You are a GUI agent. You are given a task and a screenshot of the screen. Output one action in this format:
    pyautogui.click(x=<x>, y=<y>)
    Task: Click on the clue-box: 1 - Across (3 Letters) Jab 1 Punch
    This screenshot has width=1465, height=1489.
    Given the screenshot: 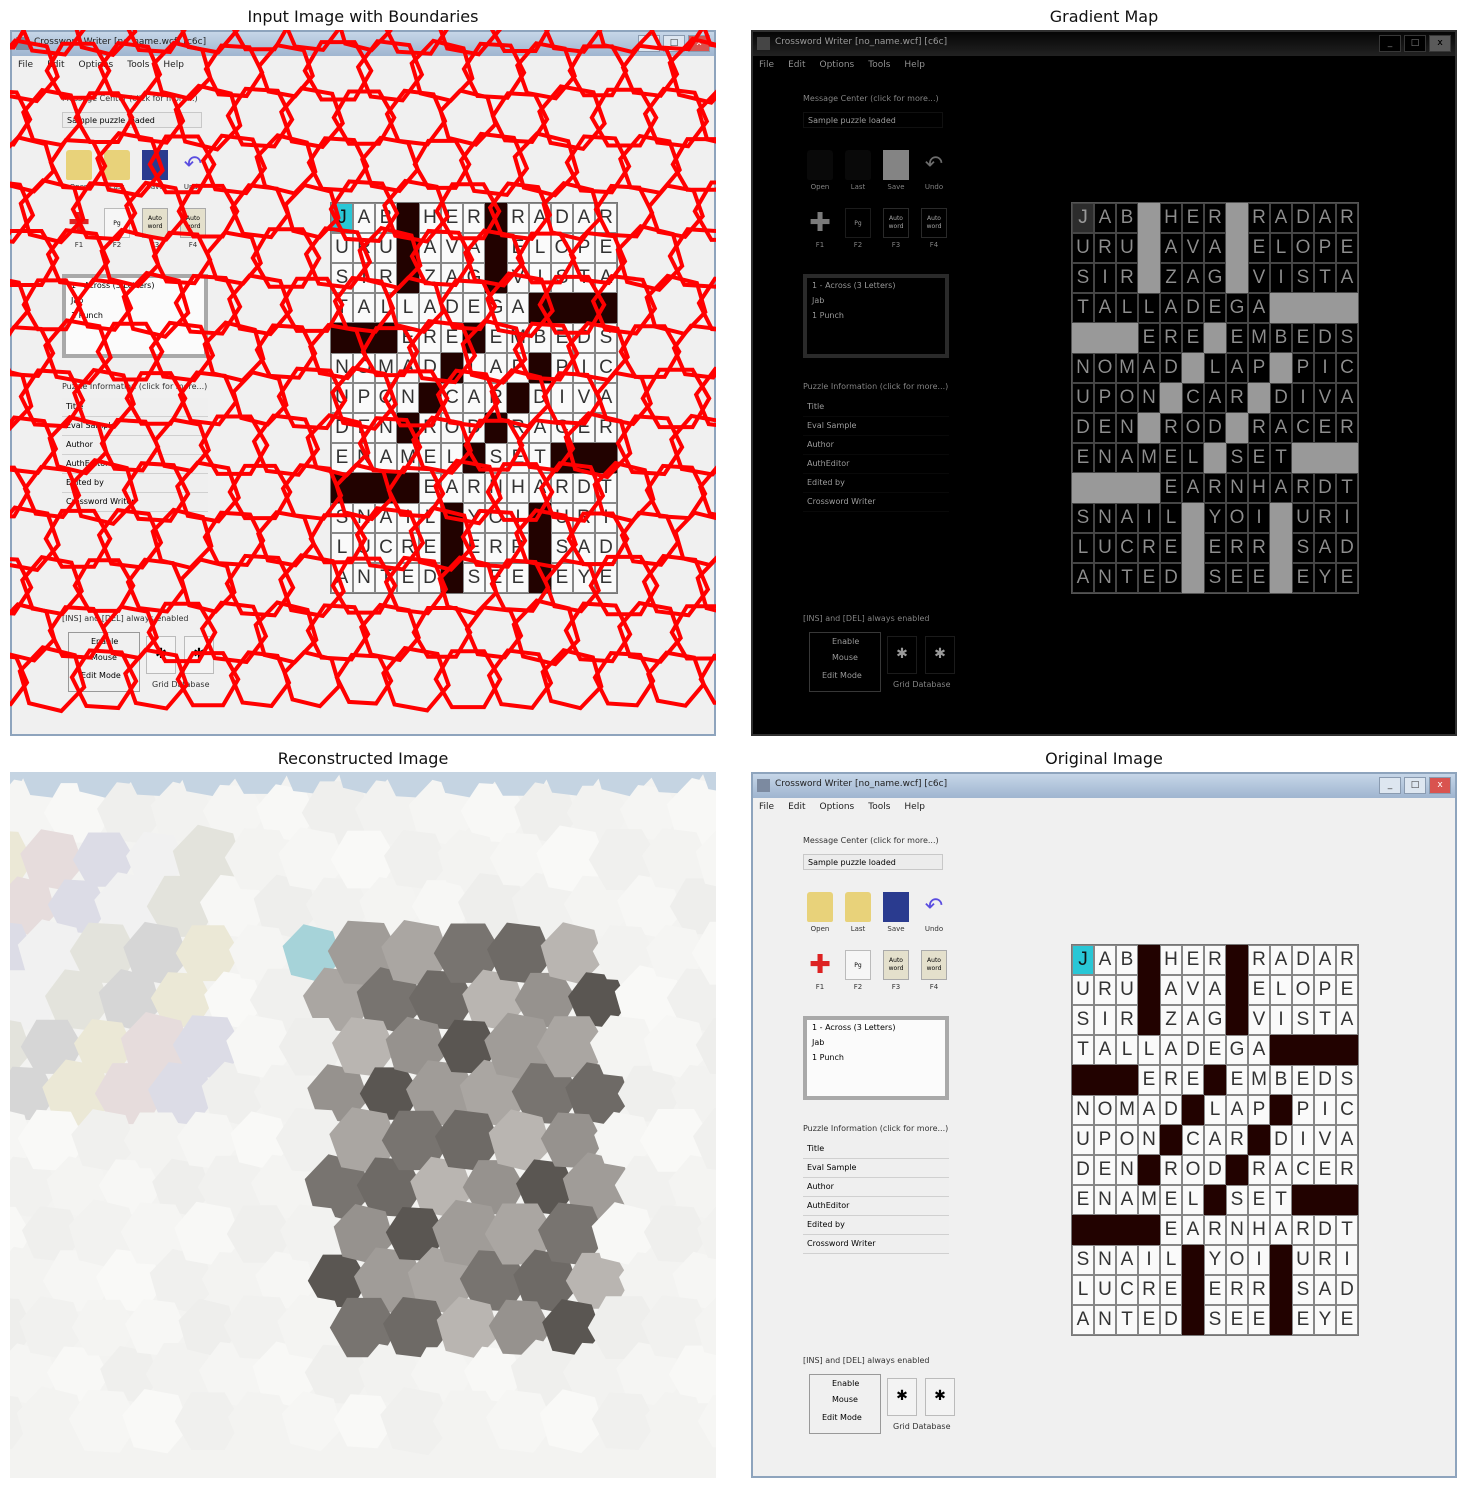 What is the action you would take?
    pyautogui.click(x=876, y=316)
    